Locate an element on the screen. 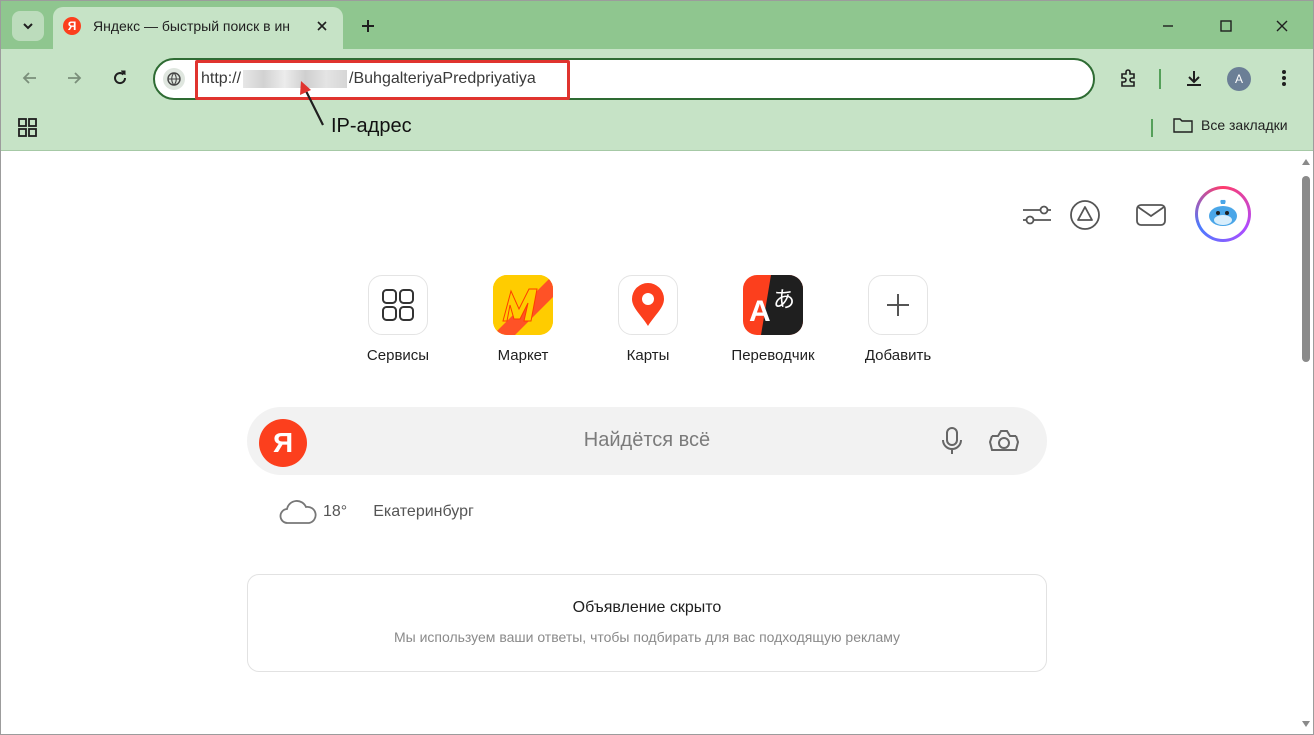 Image resolution: width=1314 pixels, height=735 pixels. minimize-button is located at coordinates (1168, 26).